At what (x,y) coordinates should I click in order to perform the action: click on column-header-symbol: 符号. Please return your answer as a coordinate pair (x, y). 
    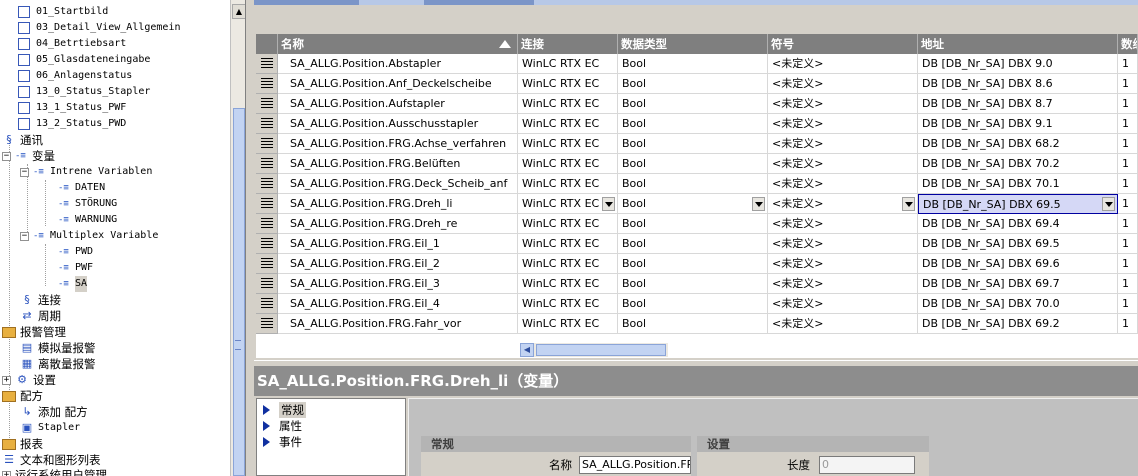
    Looking at the image, I should click on (843, 44).